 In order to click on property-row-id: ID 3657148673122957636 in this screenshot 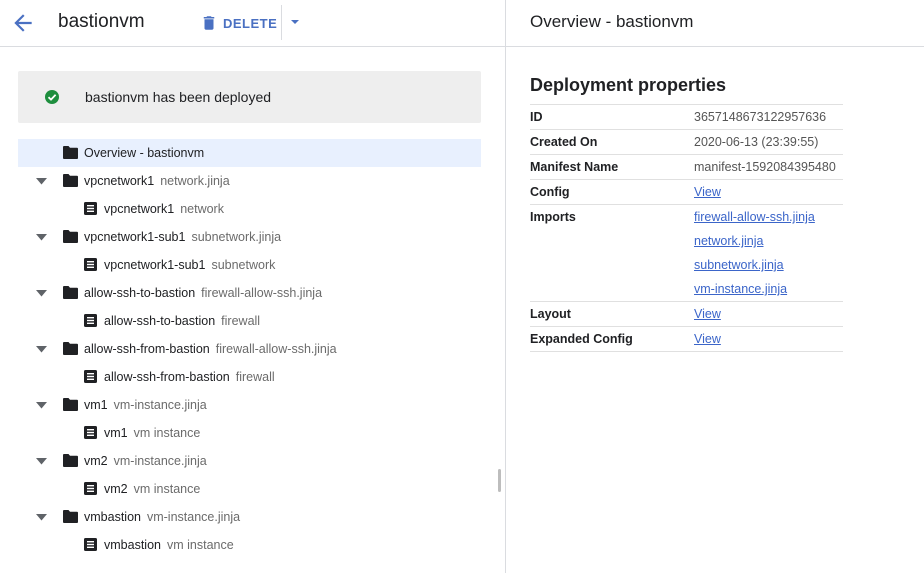, I will do `click(686, 117)`.